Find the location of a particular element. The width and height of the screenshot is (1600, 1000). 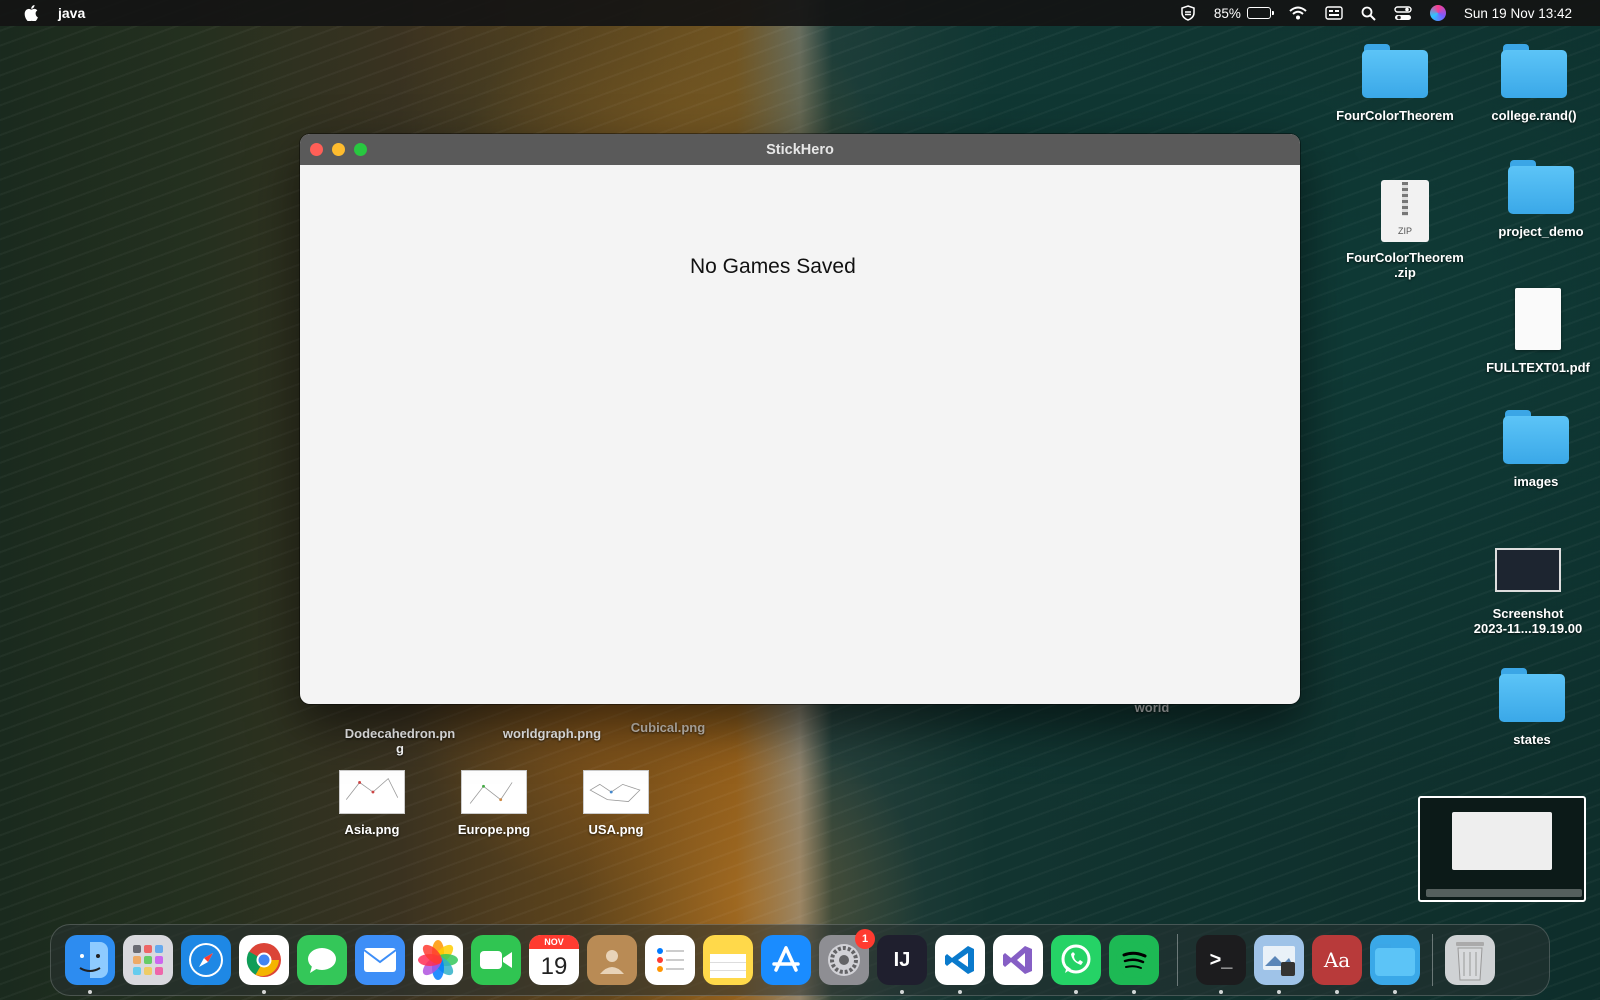

desktop-icon-label: USA.png is located at coordinates (616, 829).